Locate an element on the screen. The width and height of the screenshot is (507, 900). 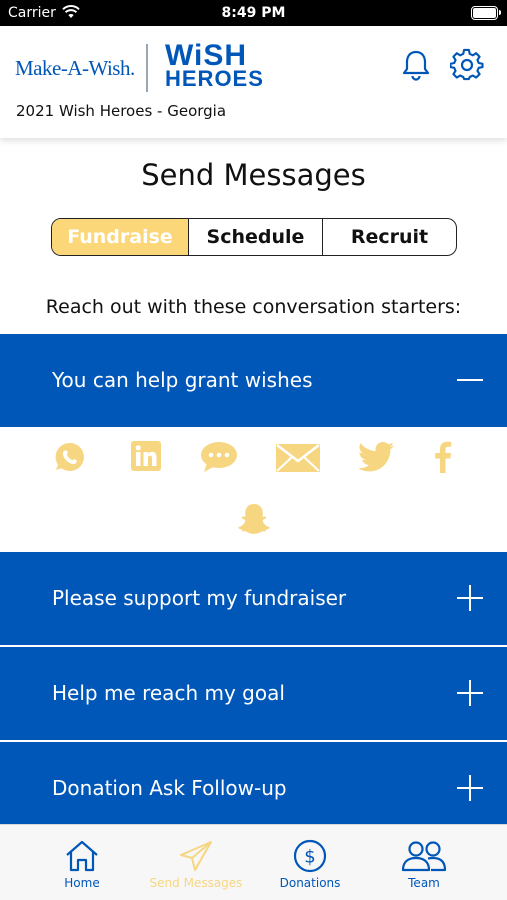
tab-team: Team is located at coordinates (424, 862).